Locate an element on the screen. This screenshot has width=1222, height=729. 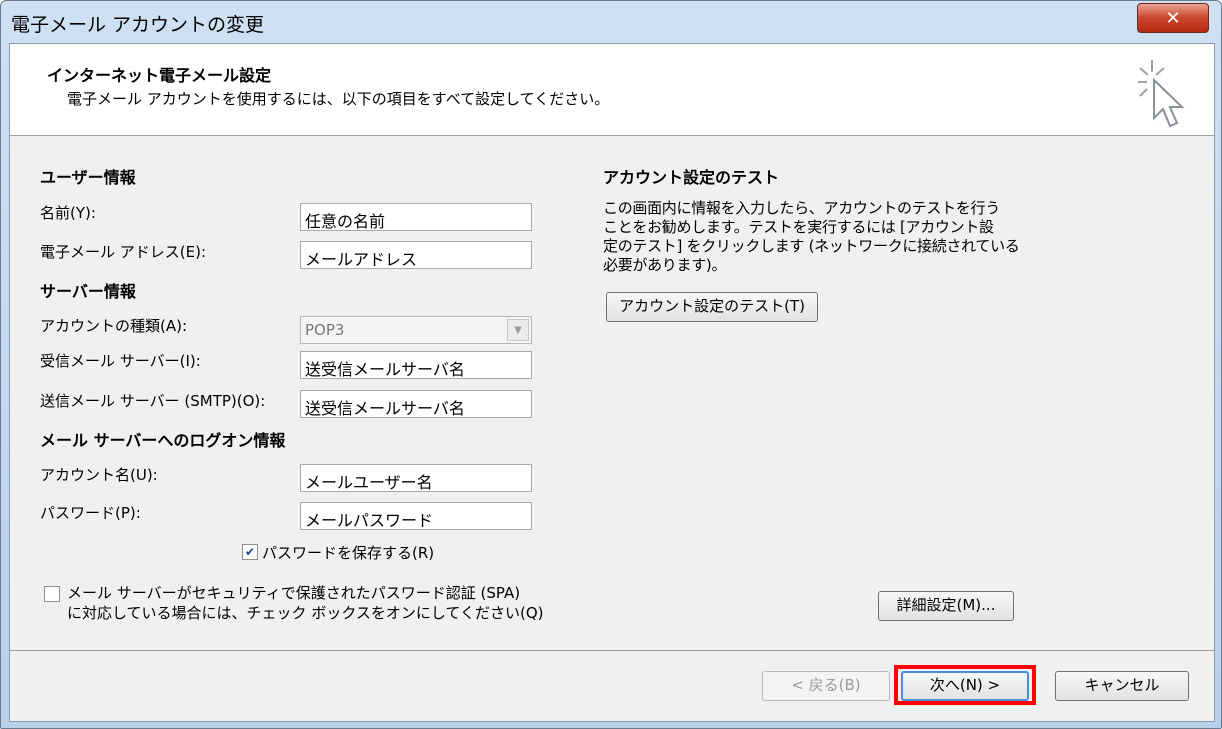
account-name-label: アカウント名(U): is located at coordinates (99, 475).